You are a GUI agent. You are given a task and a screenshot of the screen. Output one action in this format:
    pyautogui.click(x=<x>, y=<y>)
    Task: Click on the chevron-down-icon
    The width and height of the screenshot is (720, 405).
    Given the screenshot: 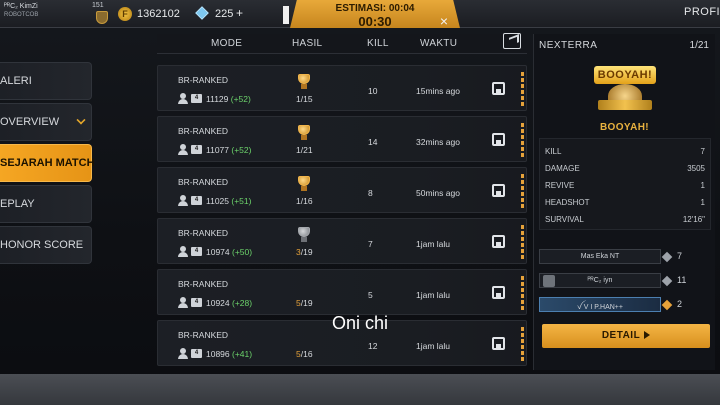 What is the action you would take?
    pyautogui.click(x=81, y=120)
    